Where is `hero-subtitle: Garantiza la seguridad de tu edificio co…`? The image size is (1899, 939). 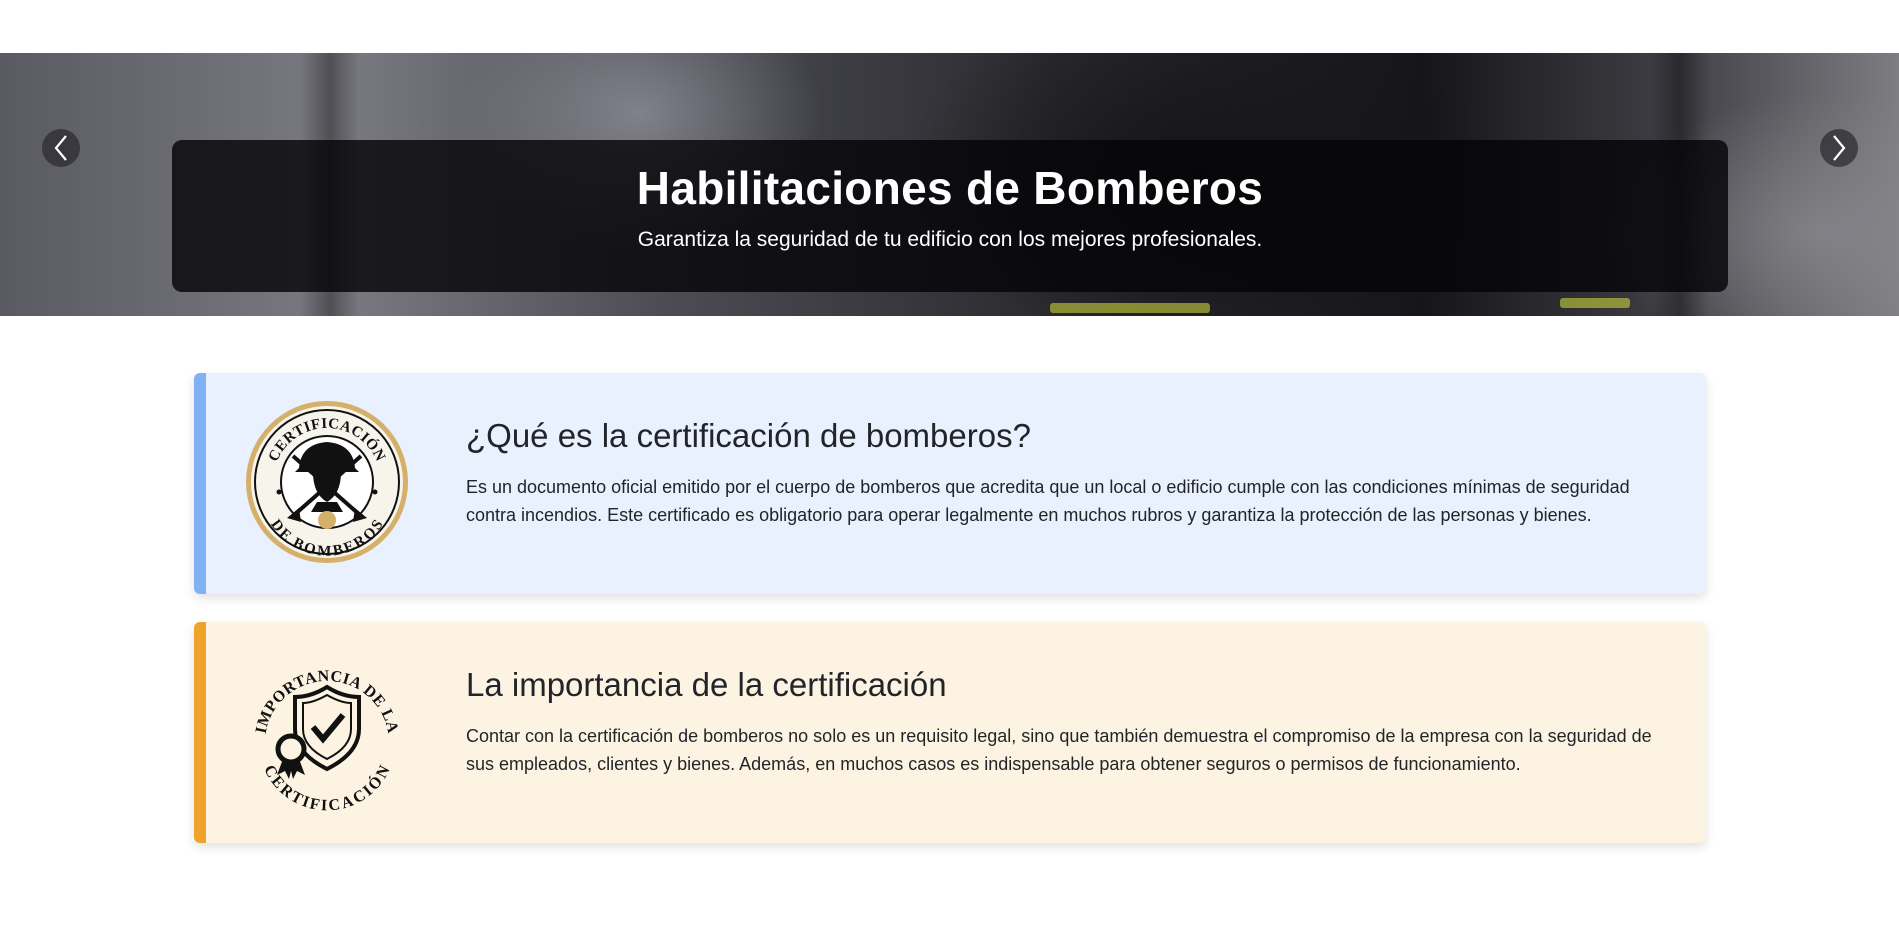 hero-subtitle: Garantiza la seguridad de tu edificio co… is located at coordinates (950, 239).